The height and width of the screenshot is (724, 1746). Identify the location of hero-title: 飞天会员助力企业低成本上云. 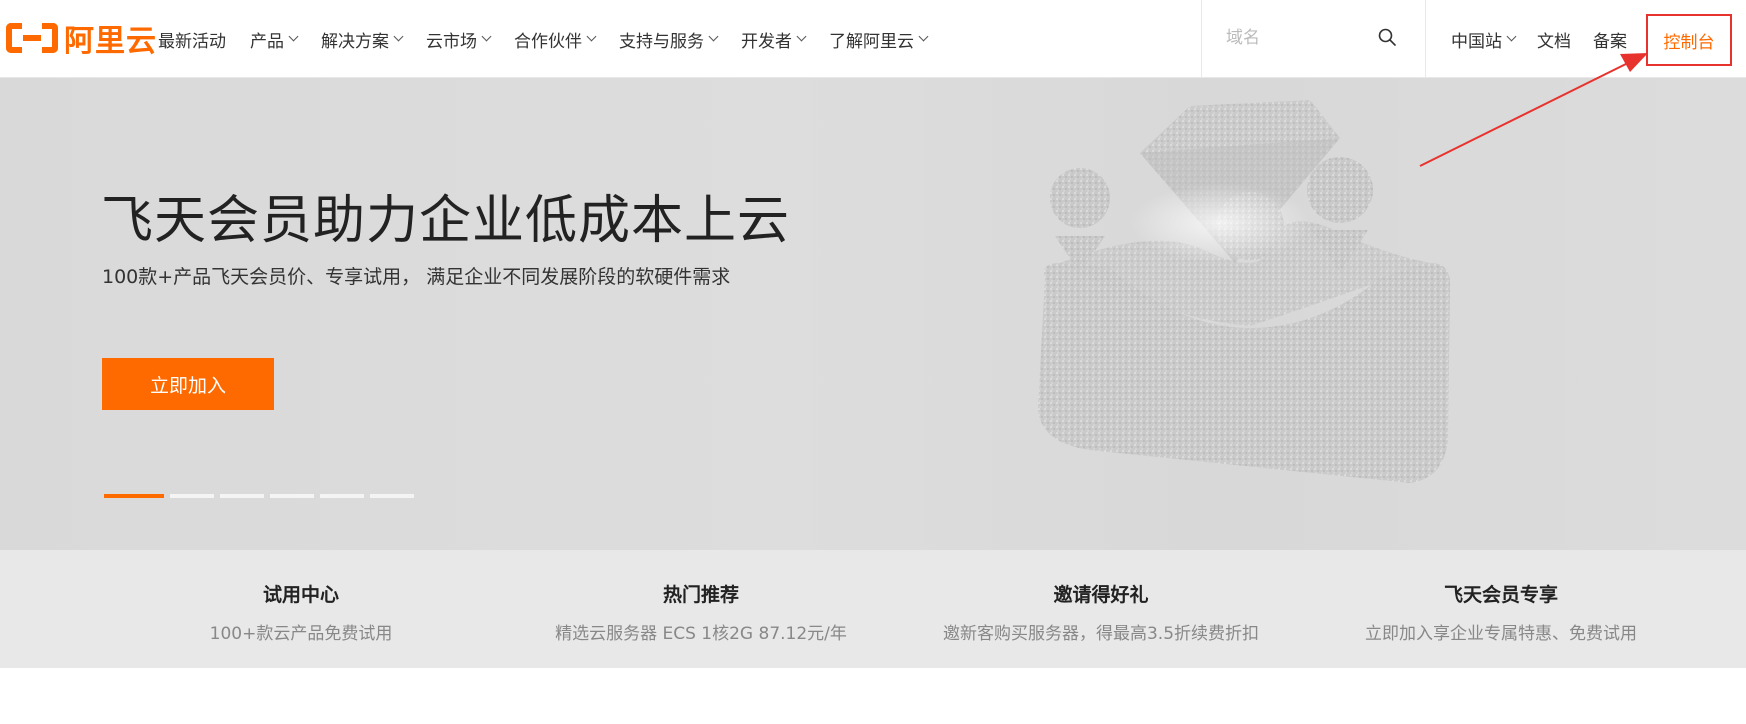
(446, 221).